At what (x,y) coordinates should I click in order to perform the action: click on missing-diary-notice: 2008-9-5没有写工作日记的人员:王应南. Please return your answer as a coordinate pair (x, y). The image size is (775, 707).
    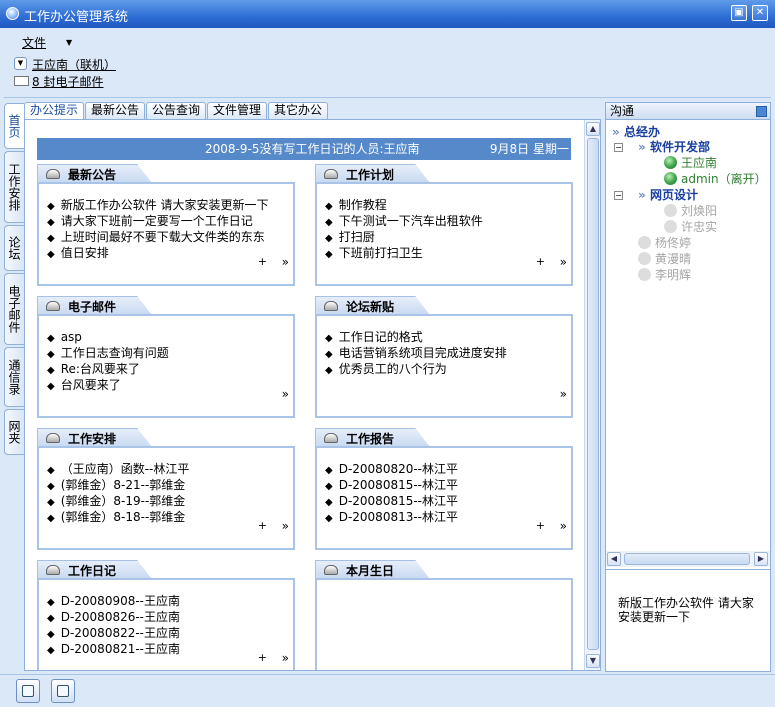
    Looking at the image, I should click on (312, 149).